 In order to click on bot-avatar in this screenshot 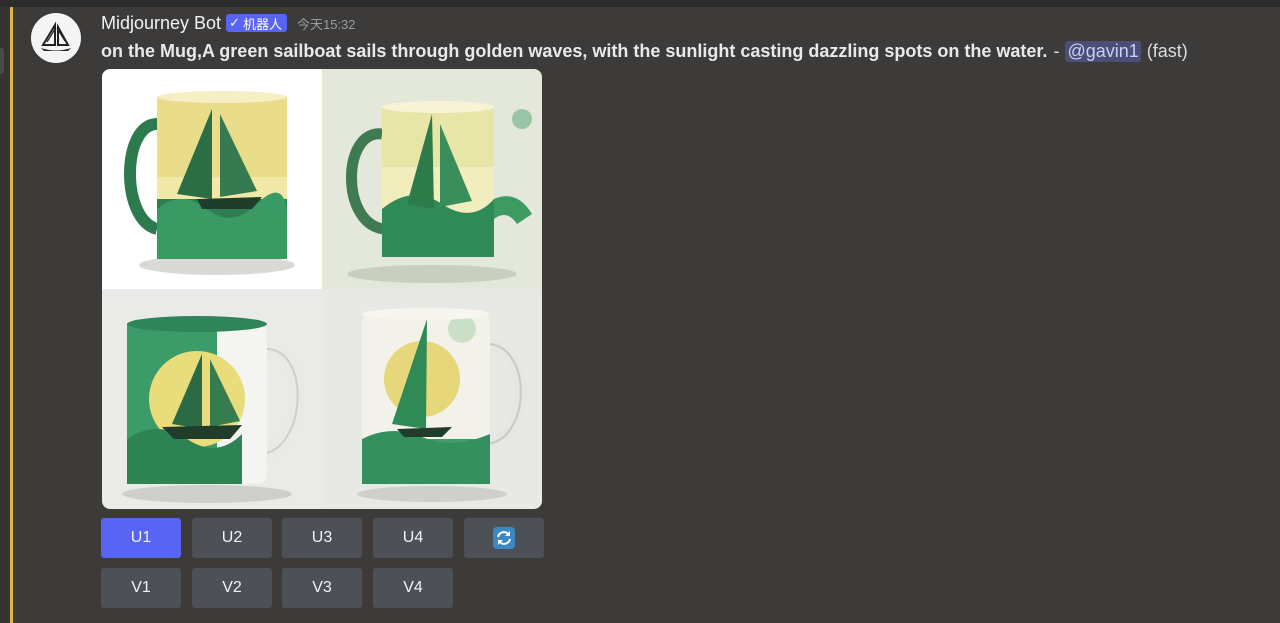, I will do `click(56, 38)`.